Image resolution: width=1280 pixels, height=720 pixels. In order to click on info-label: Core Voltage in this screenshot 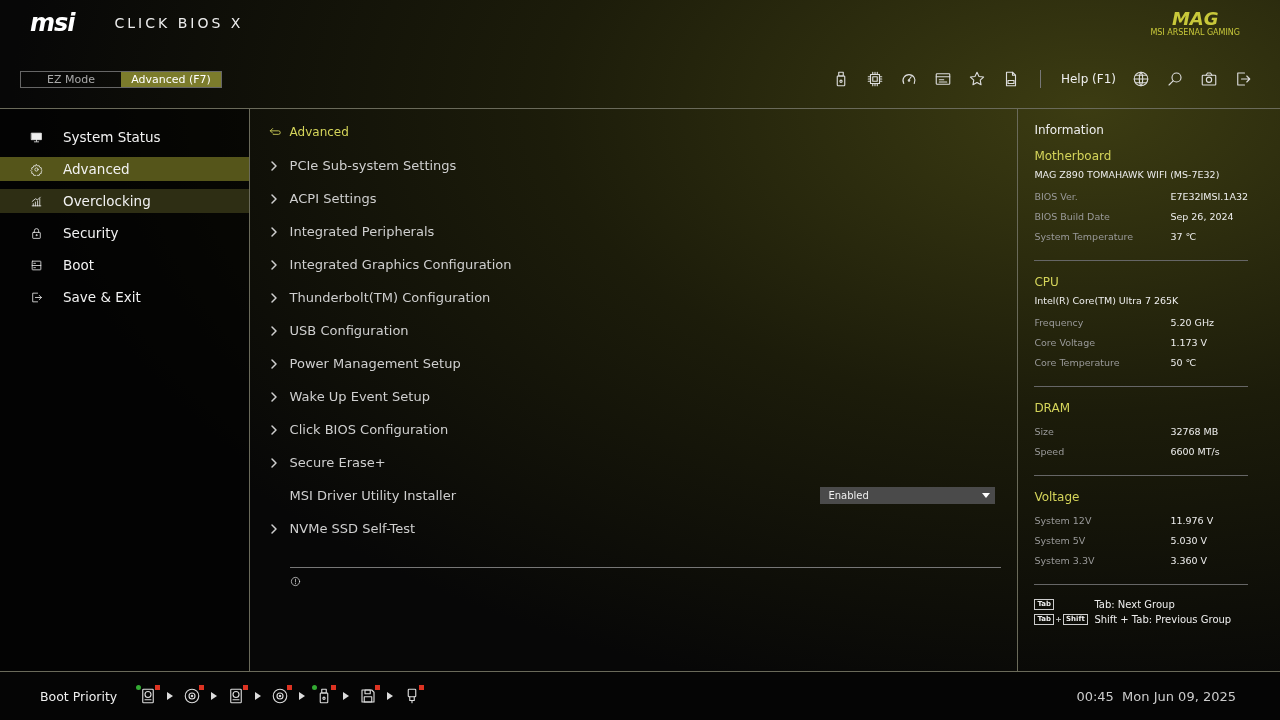, I will do `click(1065, 342)`.